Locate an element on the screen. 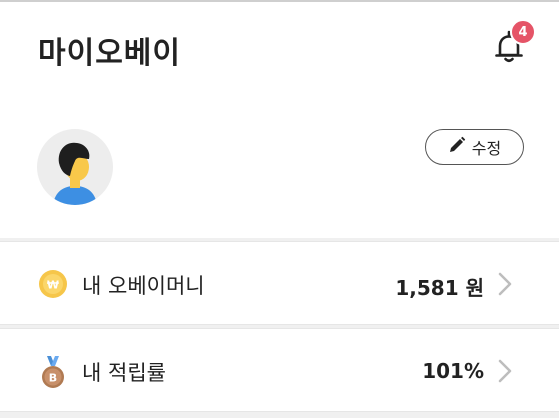 Image resolution: width=559 pixels, height=418 pixels. svg-text: B is located at coordinates (53, 378).